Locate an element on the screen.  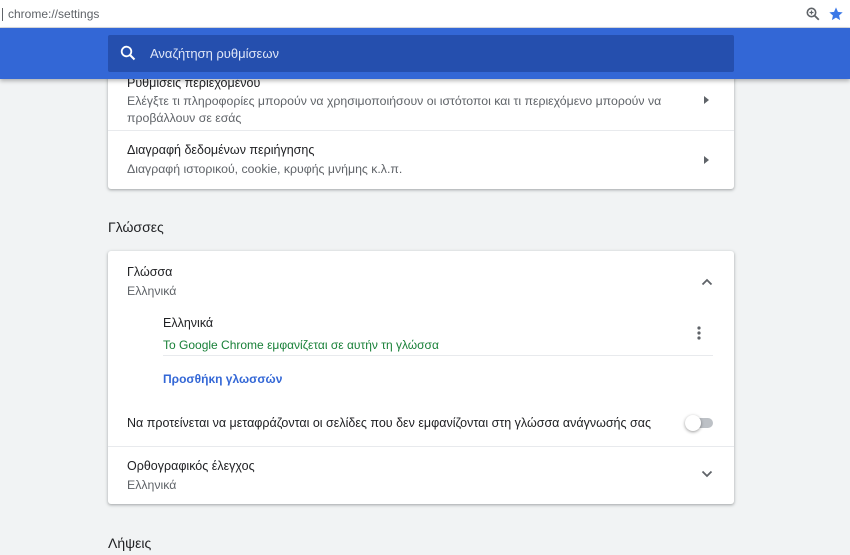
settings-header is located at coordinates (425, 53).